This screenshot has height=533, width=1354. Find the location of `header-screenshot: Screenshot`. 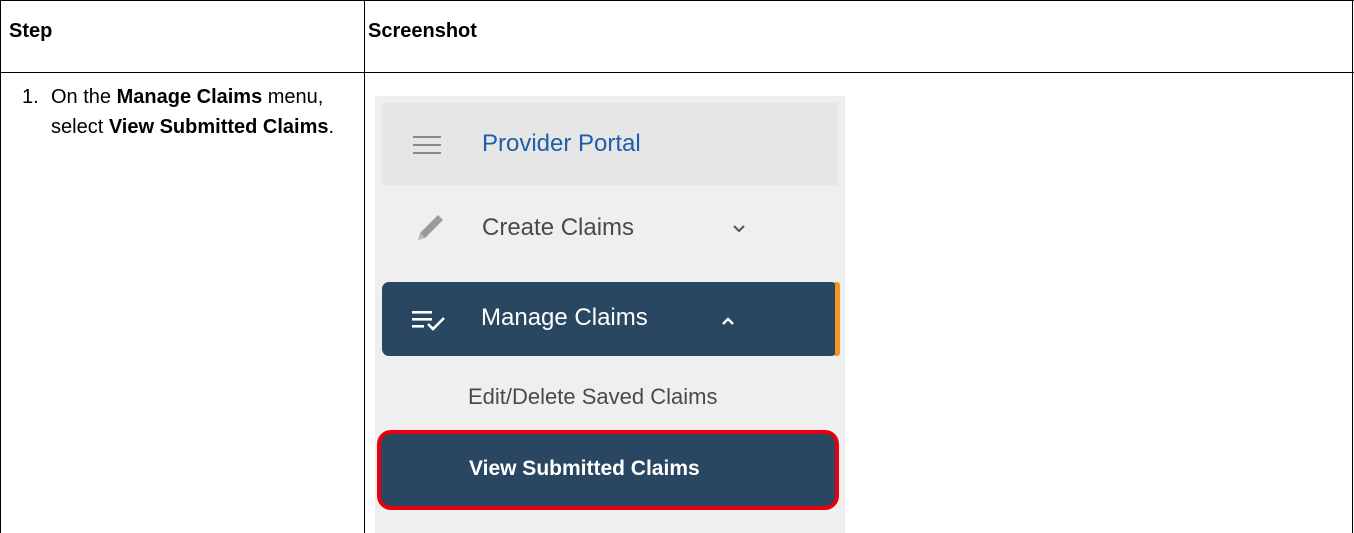

header-screenshot: Screenshot is located at coordinates (422, 31).